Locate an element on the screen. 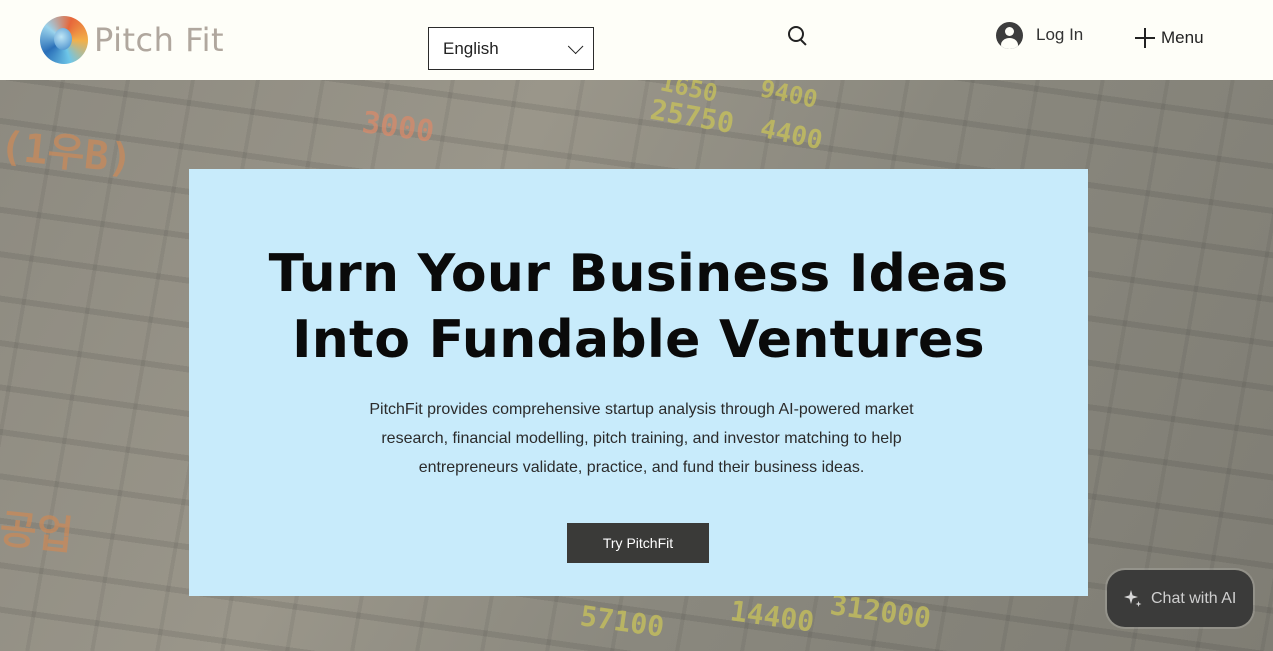 Image resolution: width=1273 pixels, height=651 pixels. chevron-down-icon is located at coordinates (575, 46).